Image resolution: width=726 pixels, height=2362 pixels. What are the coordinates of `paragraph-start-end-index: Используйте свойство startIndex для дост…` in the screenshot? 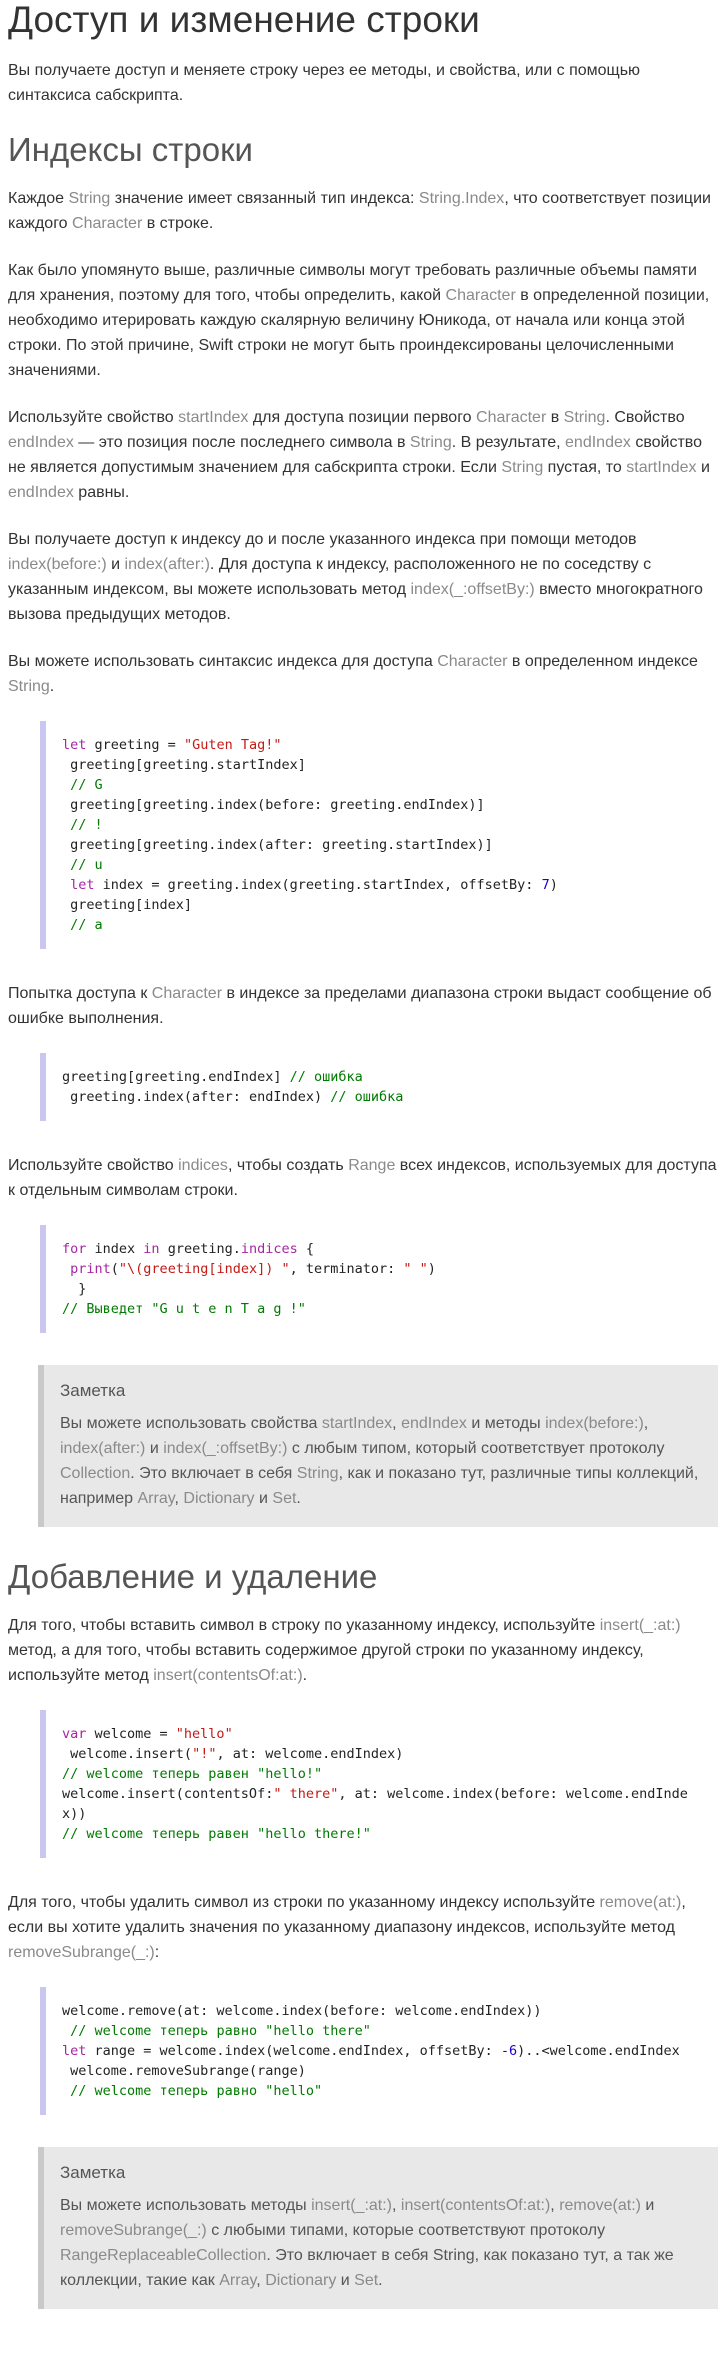 It's located at (359, 455).